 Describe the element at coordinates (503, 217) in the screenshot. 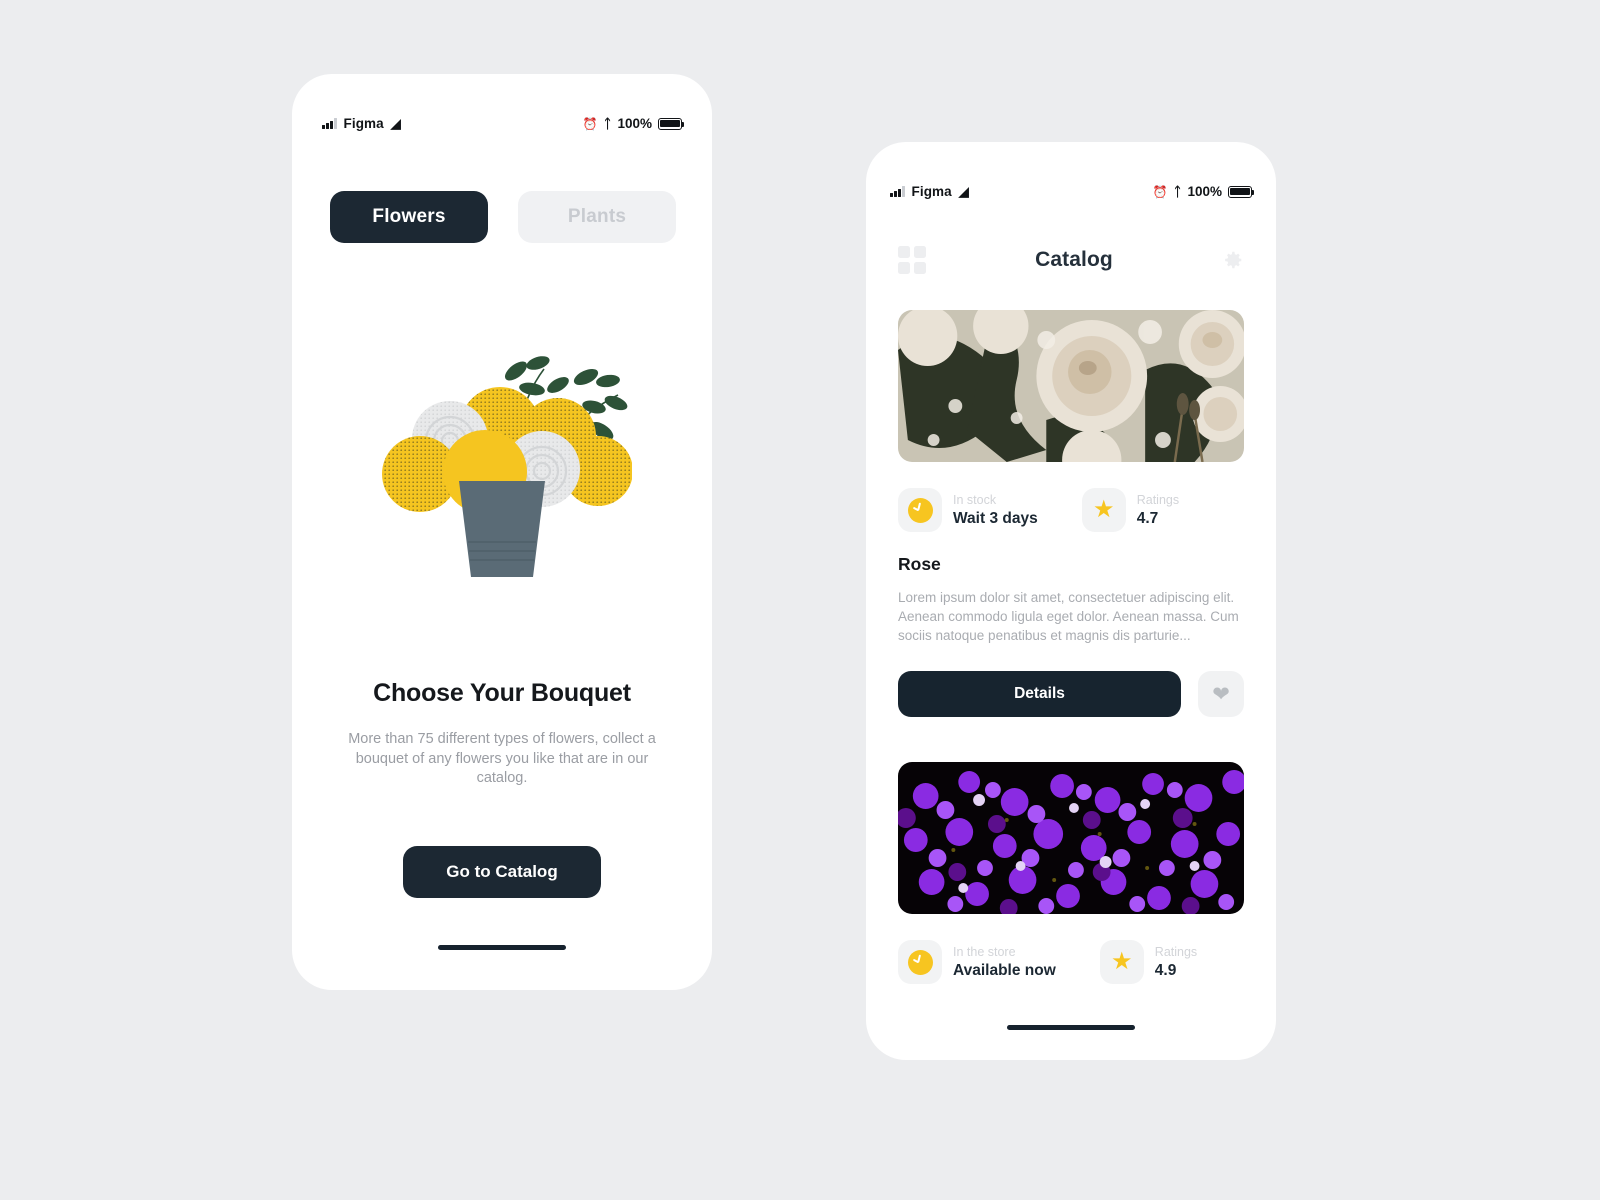

I see `category-tabs: Flowers Plants` at that location.